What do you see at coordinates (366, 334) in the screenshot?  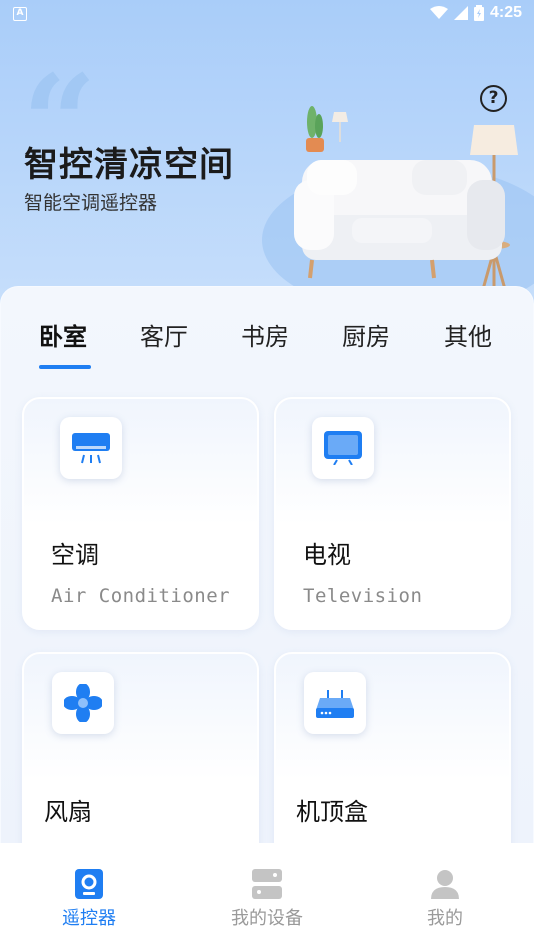 I see `tab-kitchen: 厨房` at bounding box center [366, 334].